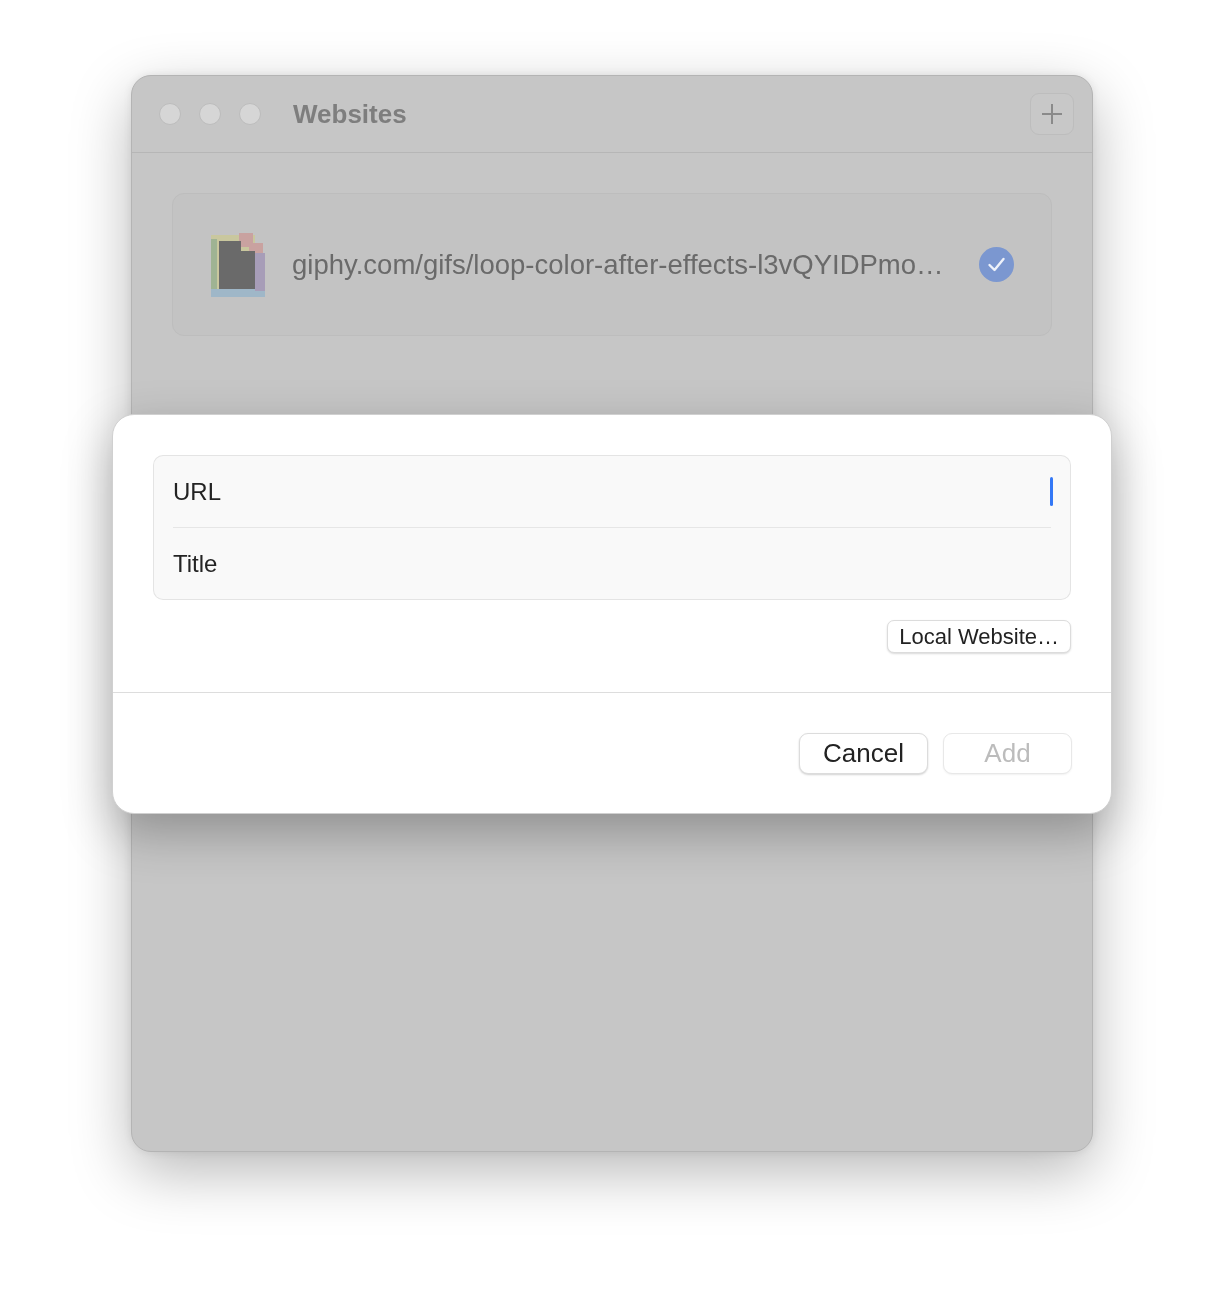  Describe the element at coordinates (238, 264) in the screenshot. I see `document-icon` at that location.